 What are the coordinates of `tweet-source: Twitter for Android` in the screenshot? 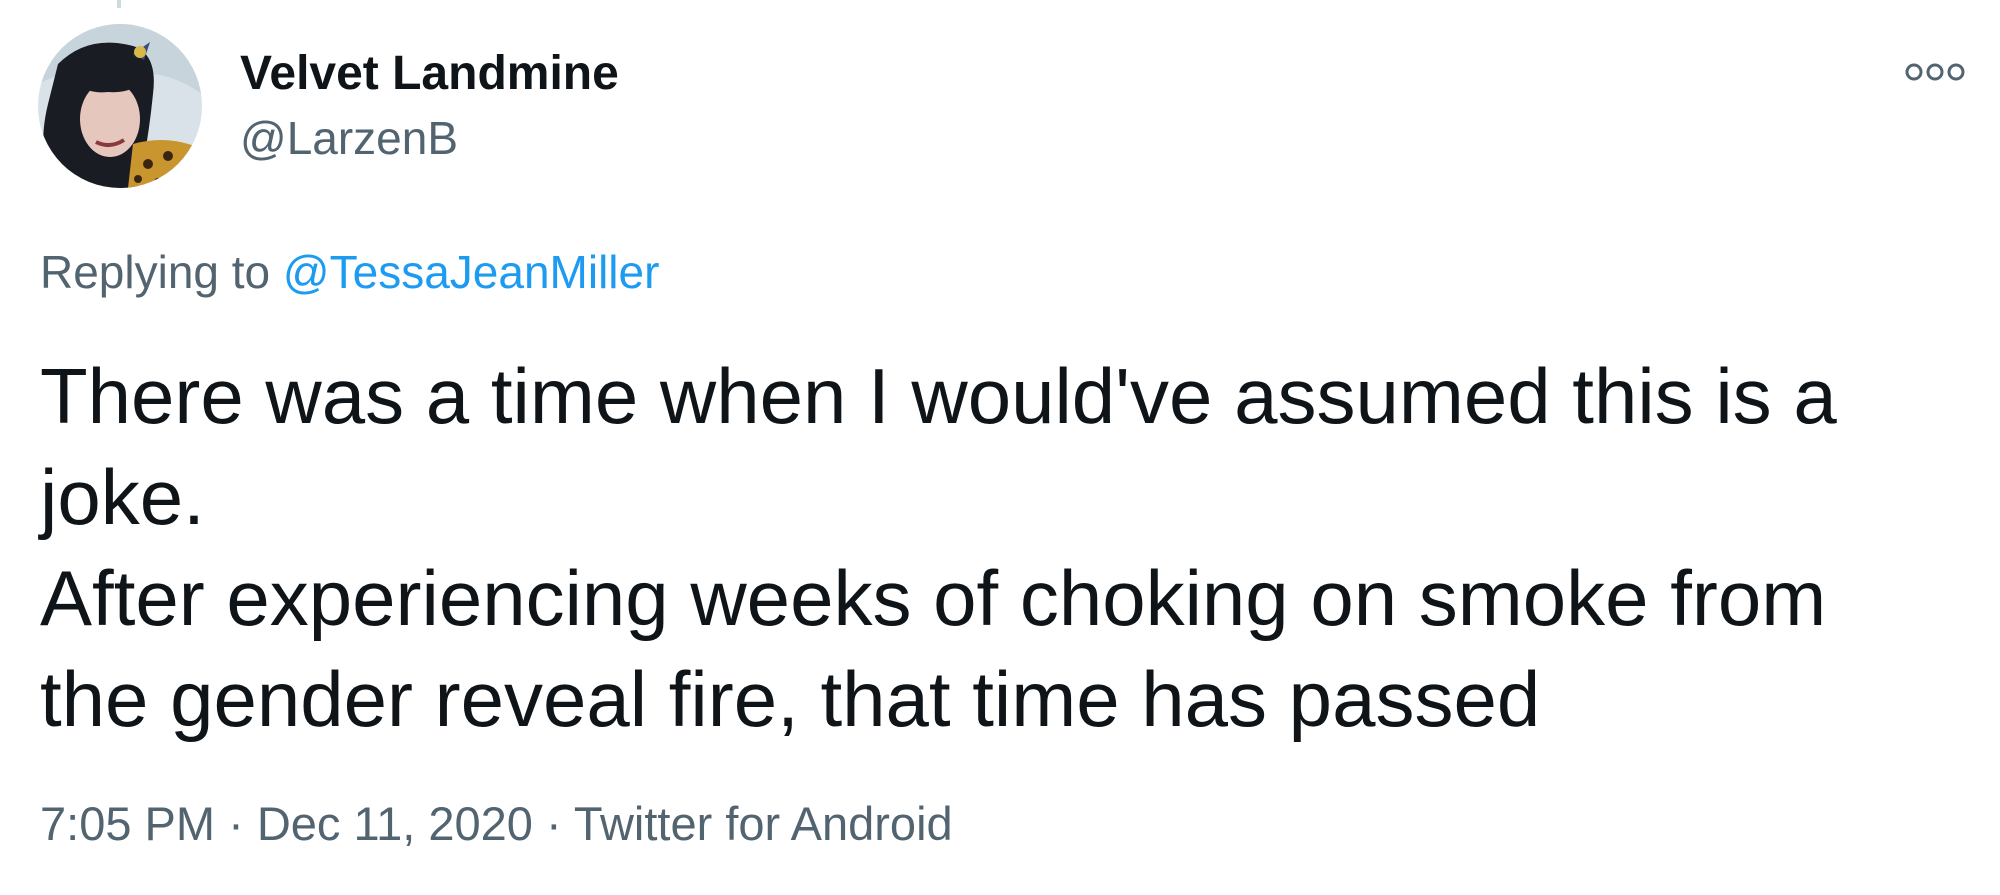 It's located at (763, 823).